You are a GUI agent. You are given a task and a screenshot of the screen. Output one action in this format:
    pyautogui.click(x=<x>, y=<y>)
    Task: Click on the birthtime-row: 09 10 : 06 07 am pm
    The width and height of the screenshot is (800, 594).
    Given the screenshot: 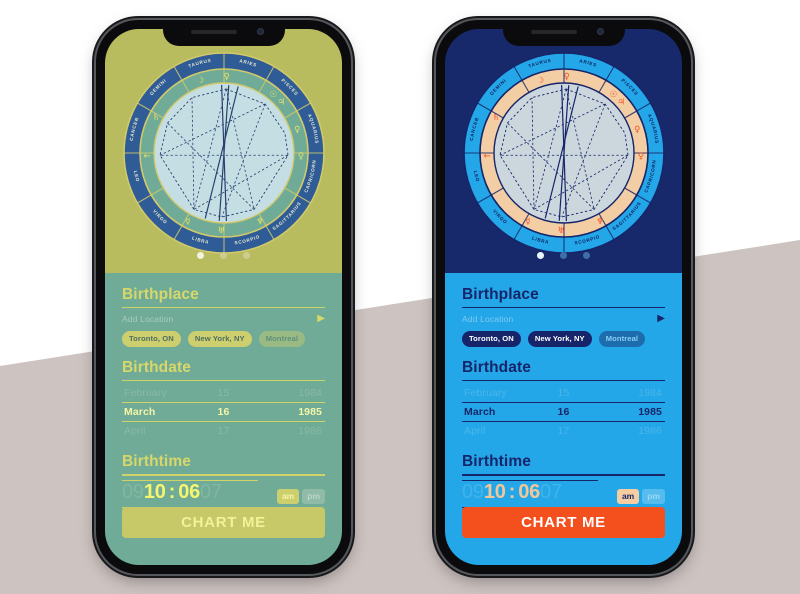 What is the action you would take?
    pyautogui.click(x=223, y=493)
    